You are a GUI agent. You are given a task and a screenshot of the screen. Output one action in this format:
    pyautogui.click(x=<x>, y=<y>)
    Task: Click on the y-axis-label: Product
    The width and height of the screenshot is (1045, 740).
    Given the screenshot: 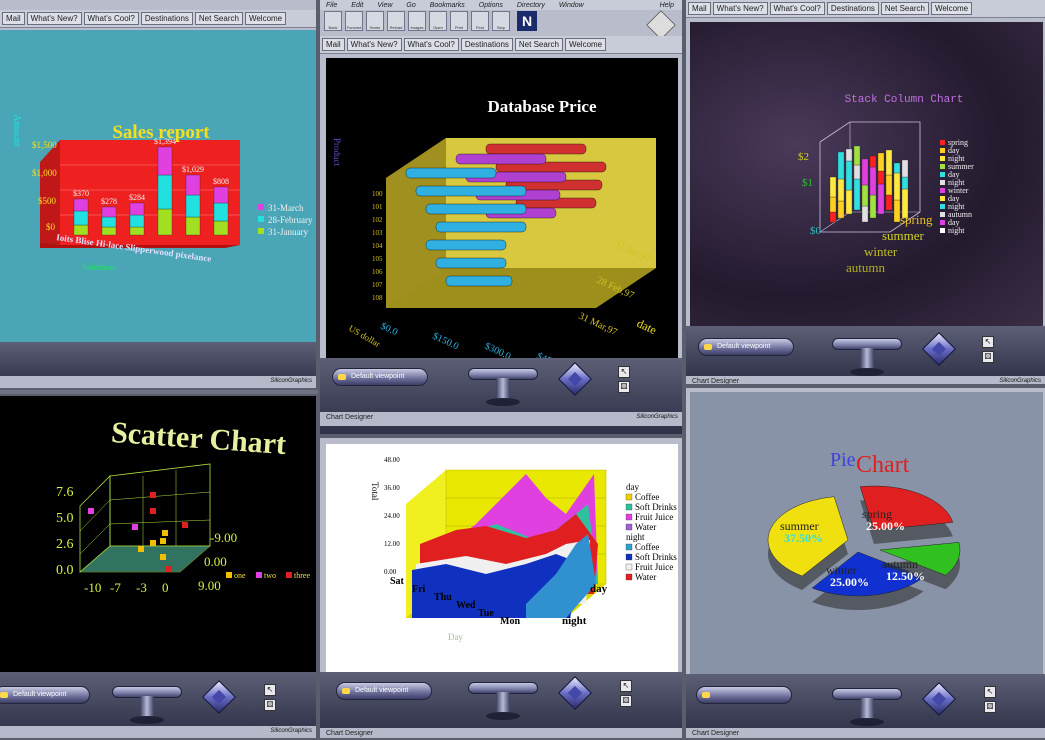 What is the action you would take?
    pyautogui.click(x=337, y=152)
    